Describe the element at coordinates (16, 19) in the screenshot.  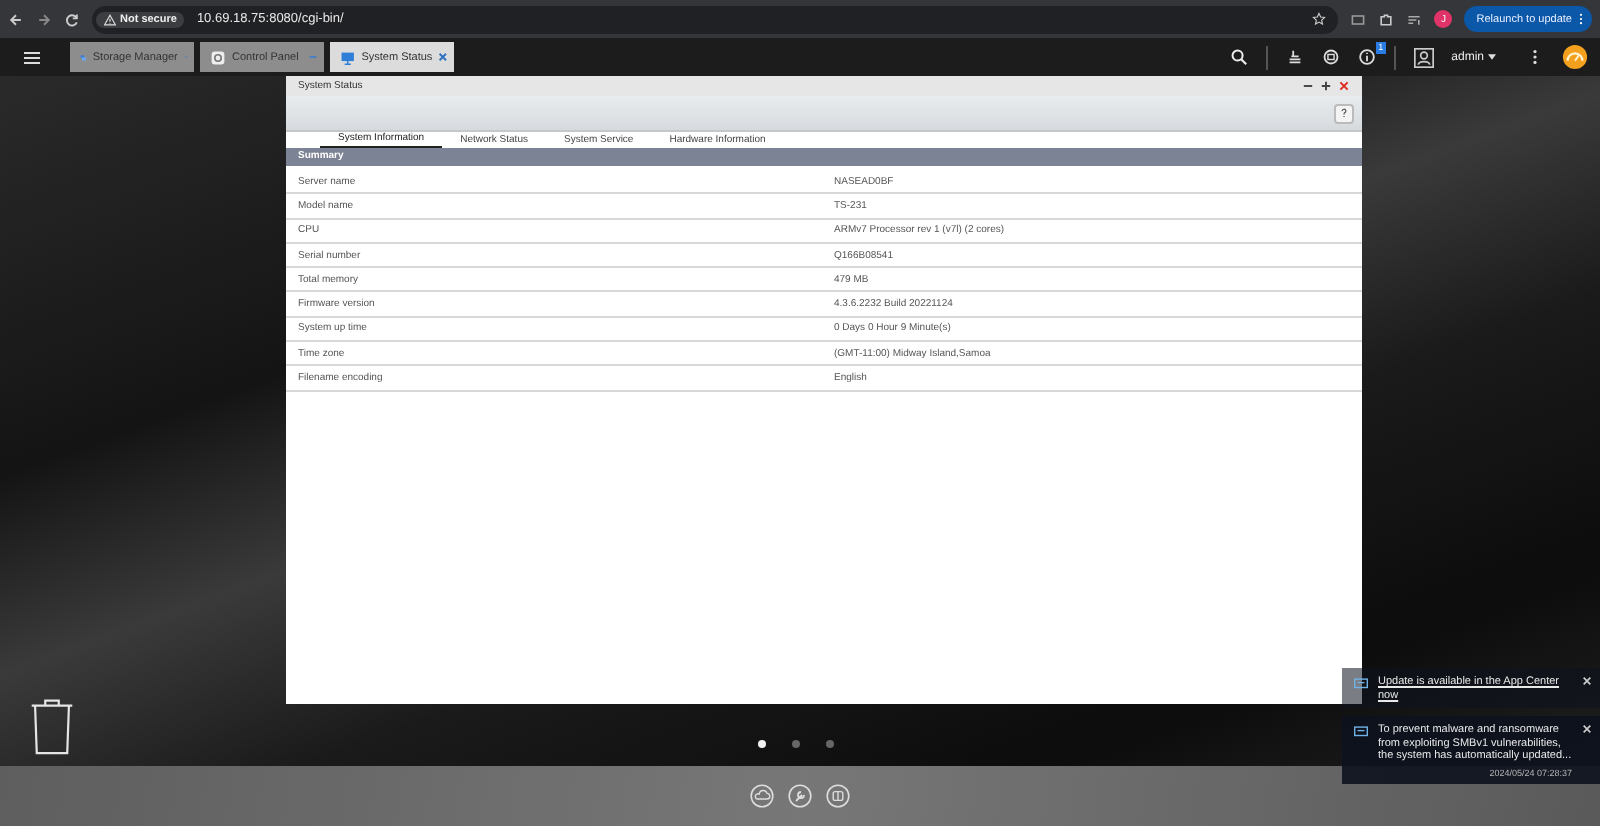
I see `back-icon` at that location.